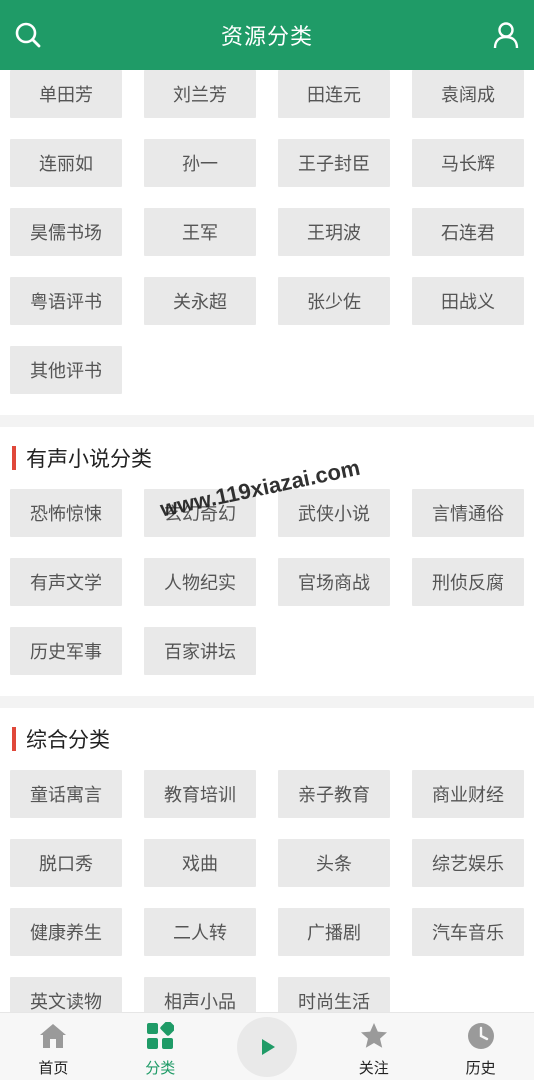 This screenshot has width=534, height=1080. Describe the element at coordinates (200, 863) in the screenshot. I see `category-tag: 戏曲` at that location.